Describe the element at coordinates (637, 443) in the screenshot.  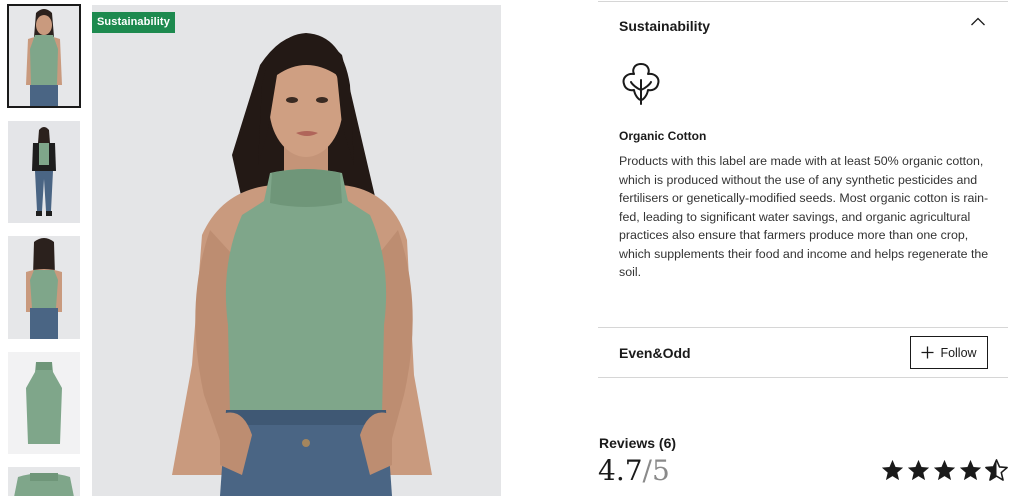
I see `reviews-count: Reviews (6)` at that location.